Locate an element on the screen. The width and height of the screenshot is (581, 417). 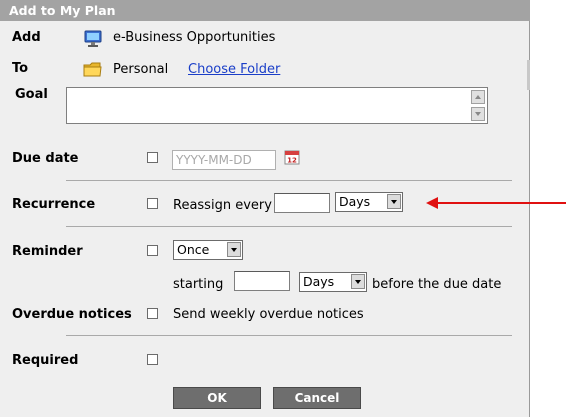
reminder-frequency-select: Once is located at coordinates (208, 250).